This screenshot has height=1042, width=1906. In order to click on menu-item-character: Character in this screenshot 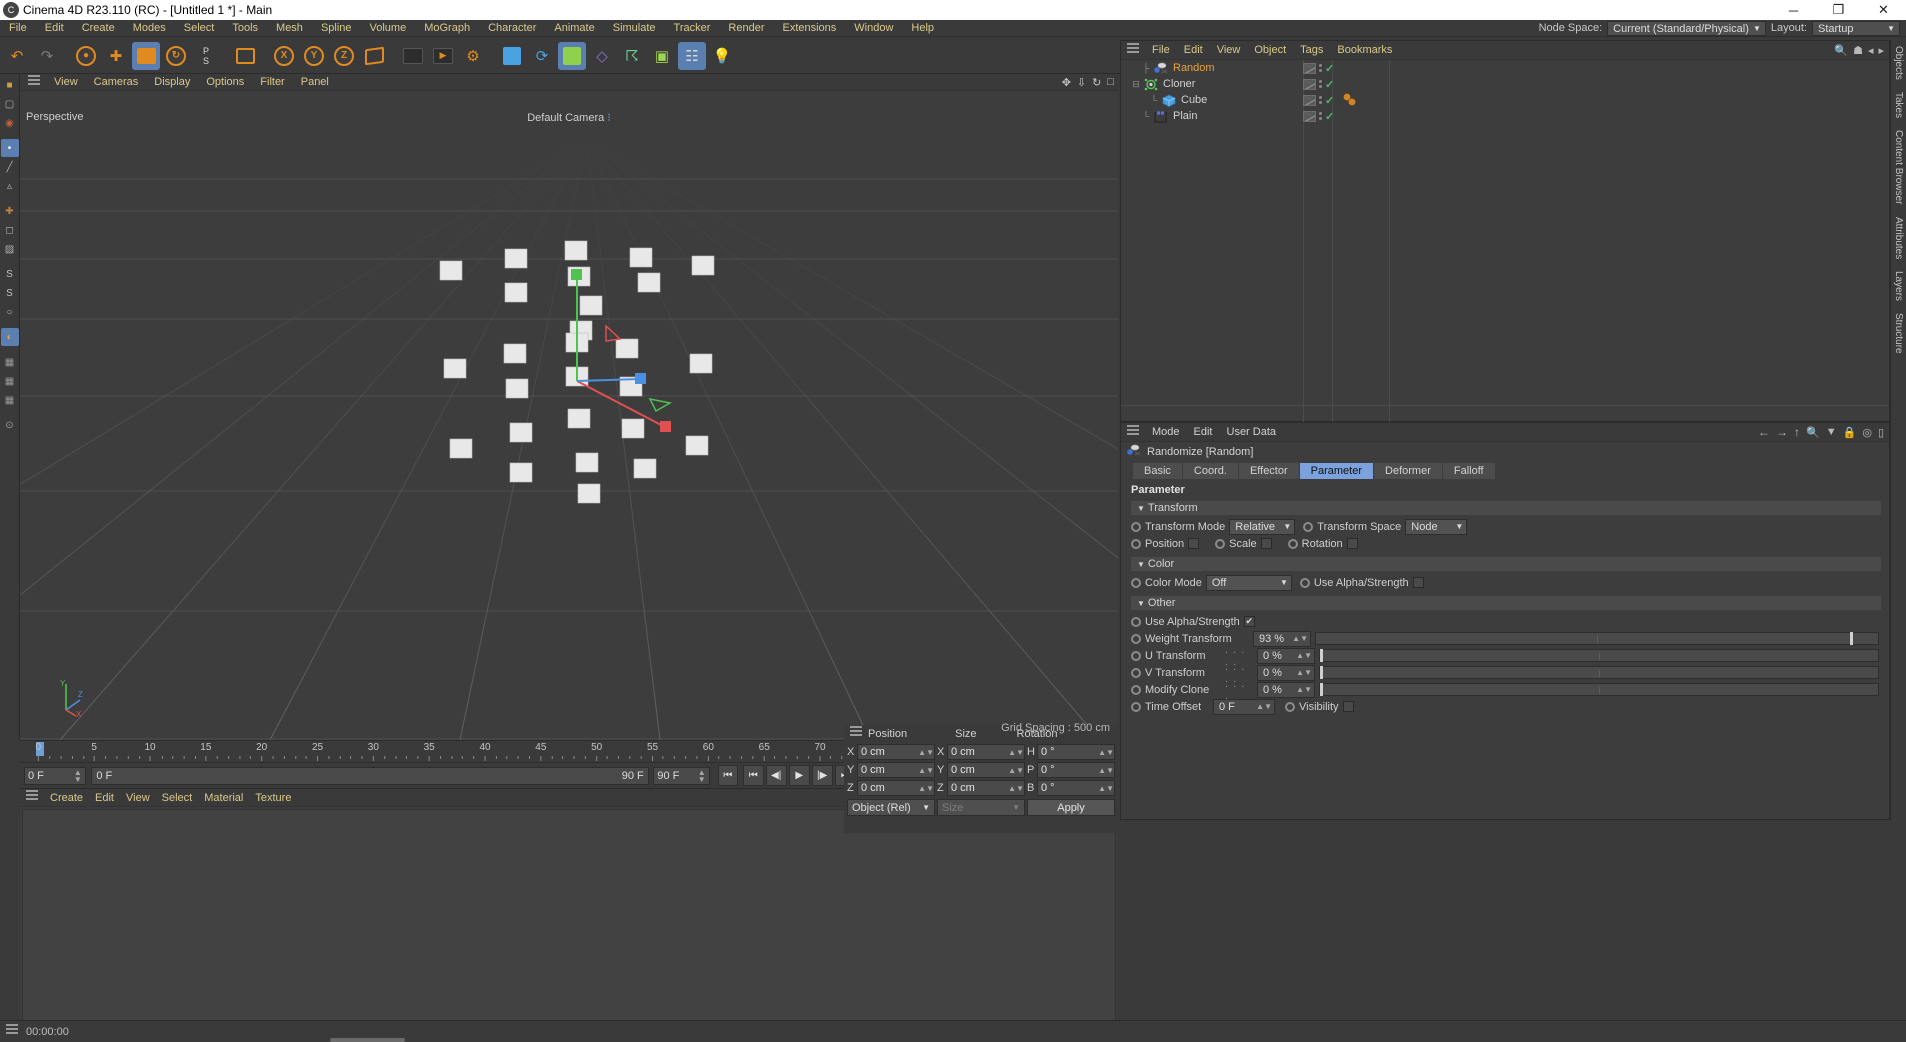, I will do `click(512, 28)`.